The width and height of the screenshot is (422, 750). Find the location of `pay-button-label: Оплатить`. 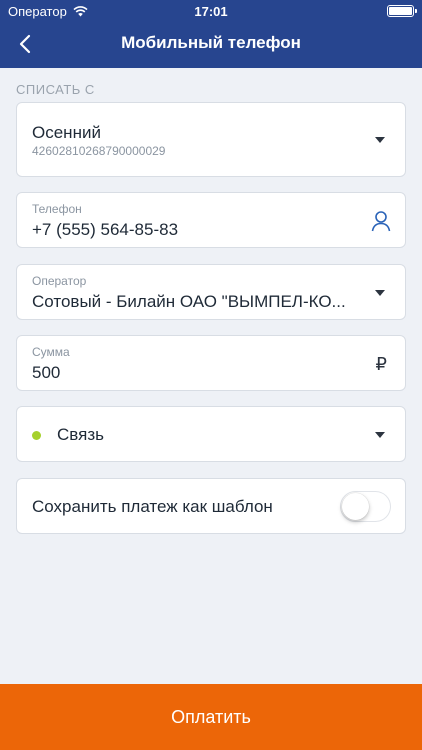

pay-button-label: Оплатить is located at coordinates (211, 716).